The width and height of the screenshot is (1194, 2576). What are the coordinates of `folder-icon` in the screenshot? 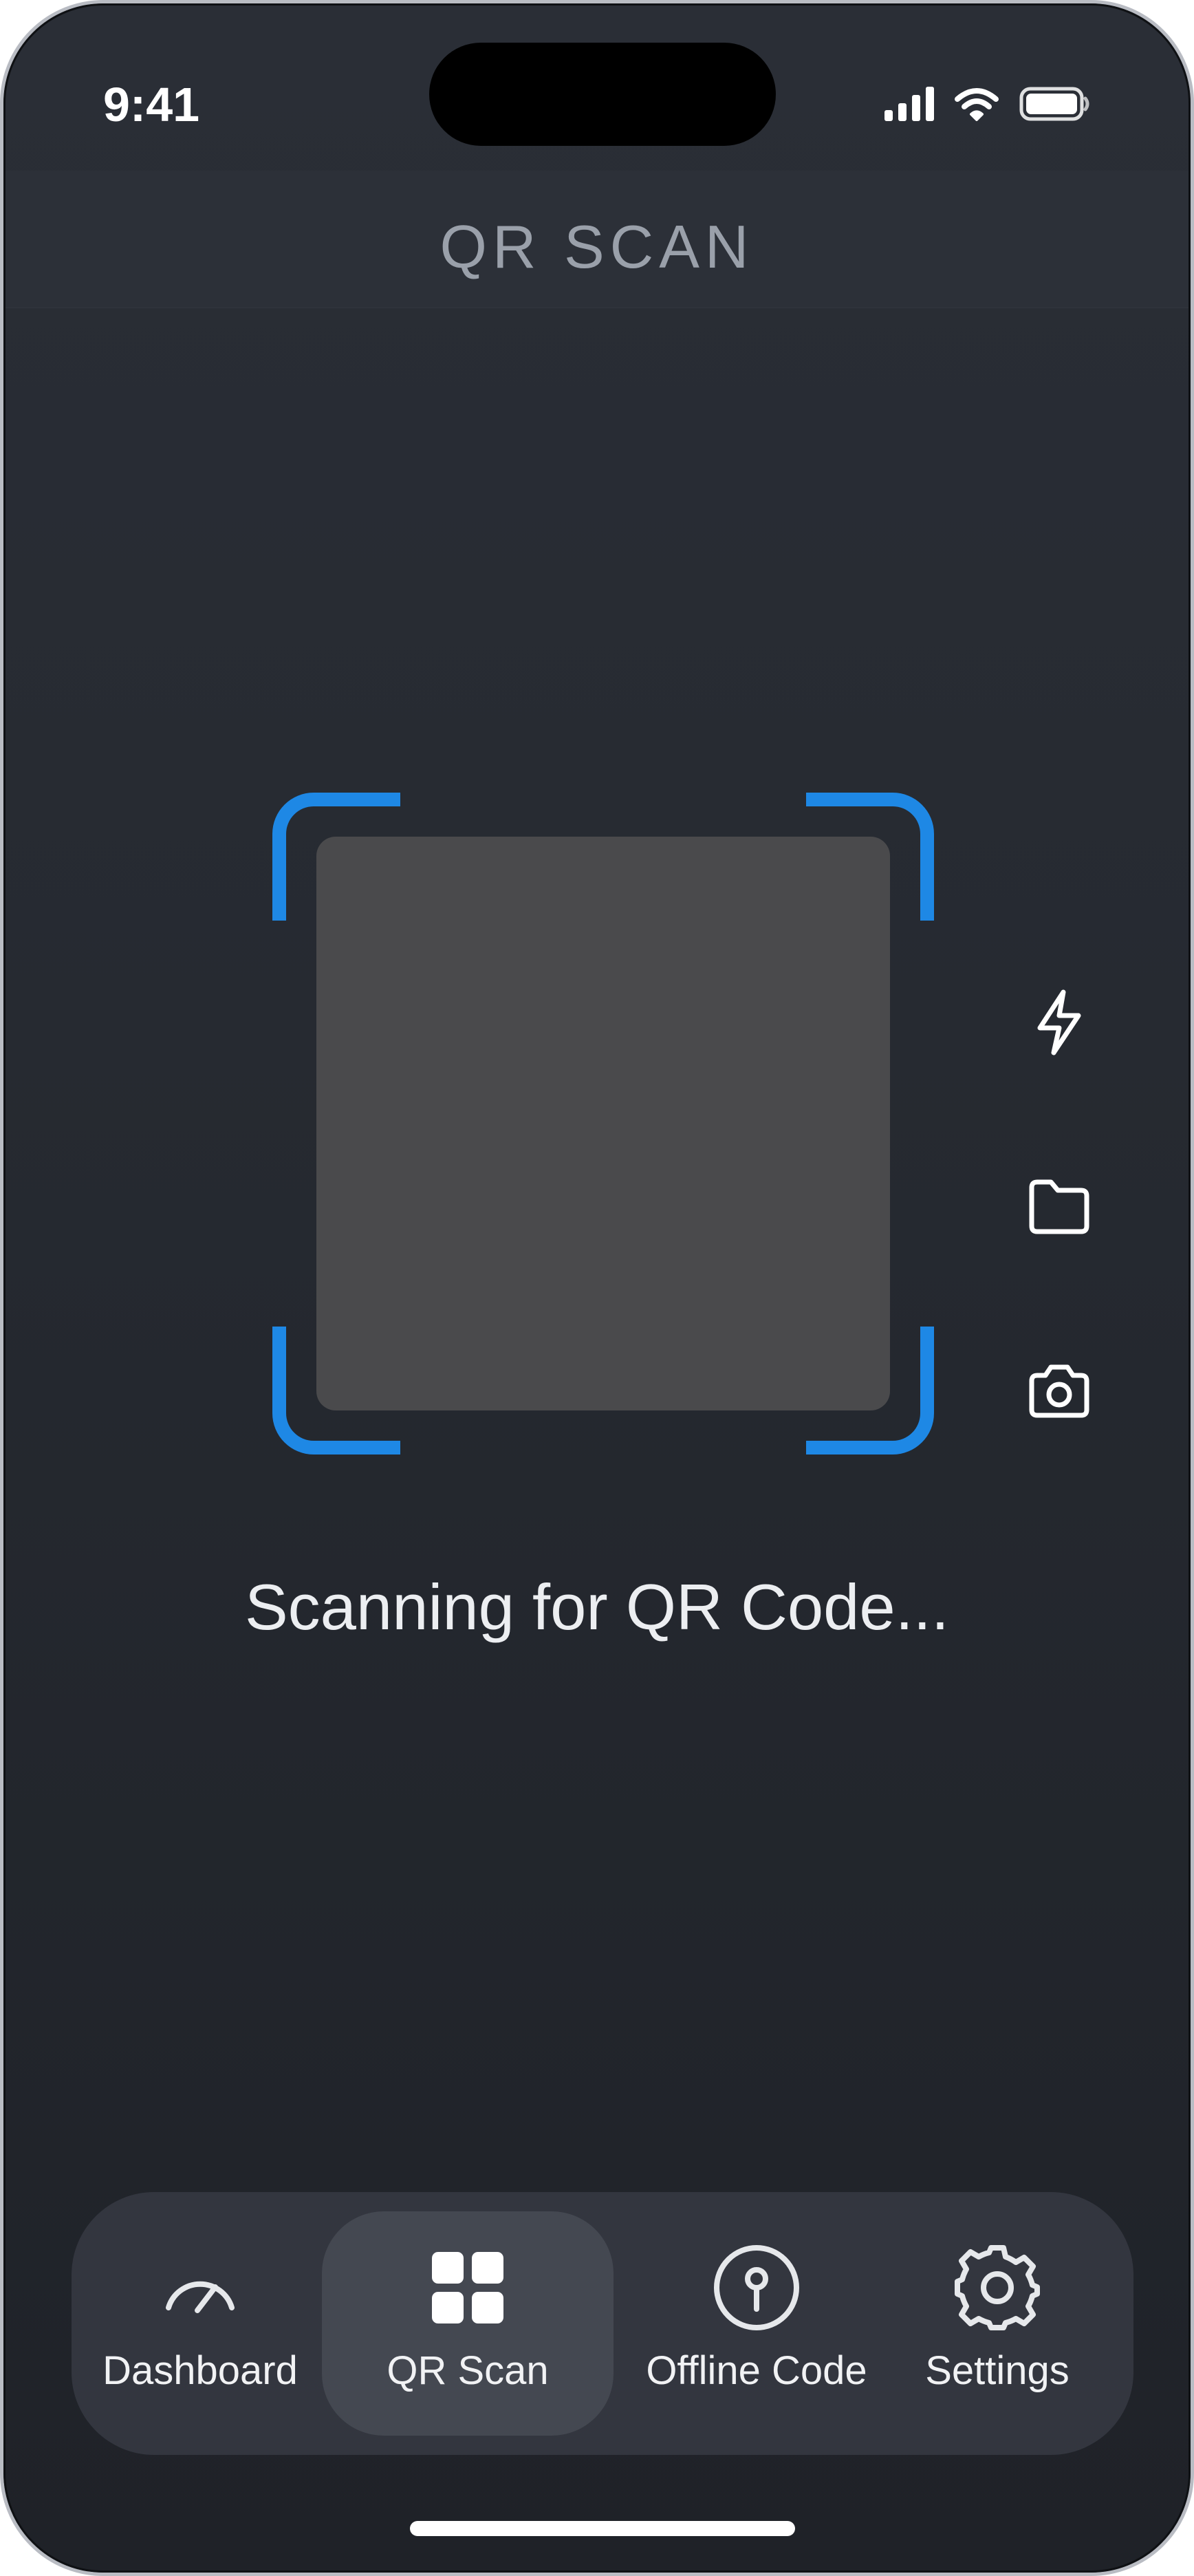 It's located at (1059, 1206).